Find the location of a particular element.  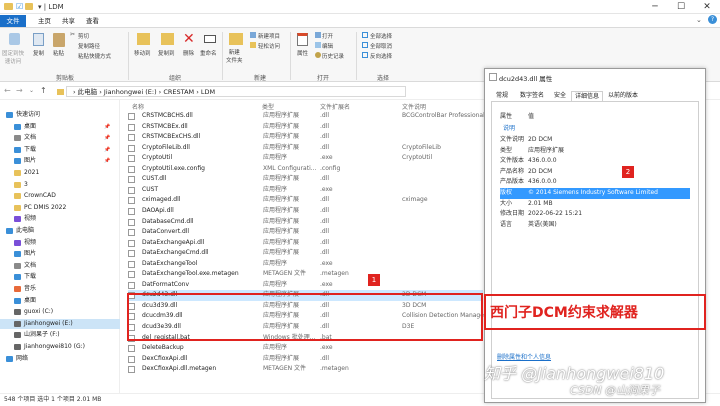

nav-item: 2021 is located at coordinates (60, 173).